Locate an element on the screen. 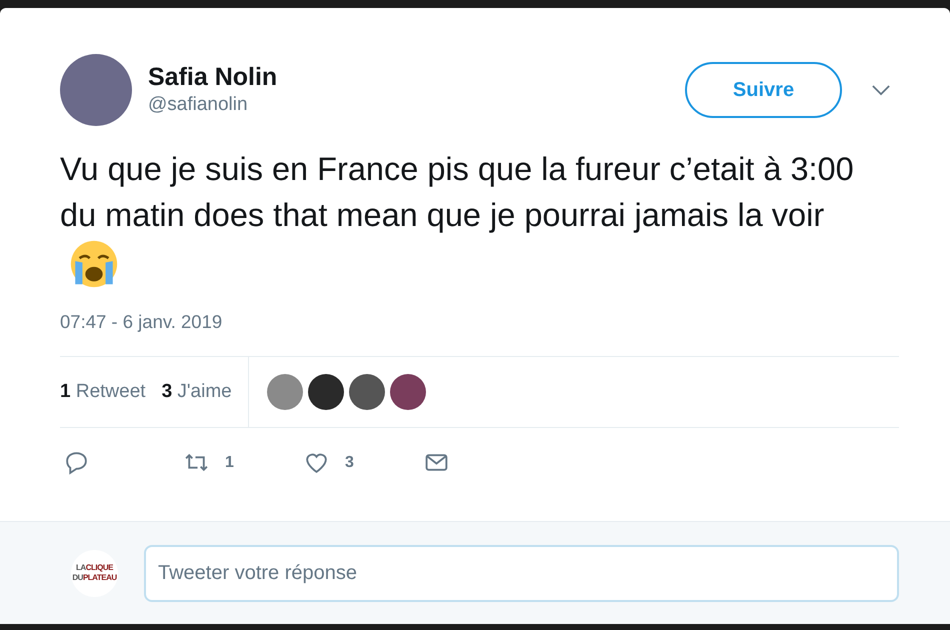 The width and height of the screenshot is (950, 630). author-handle: @safianolin is located at coordinates (213, 105).